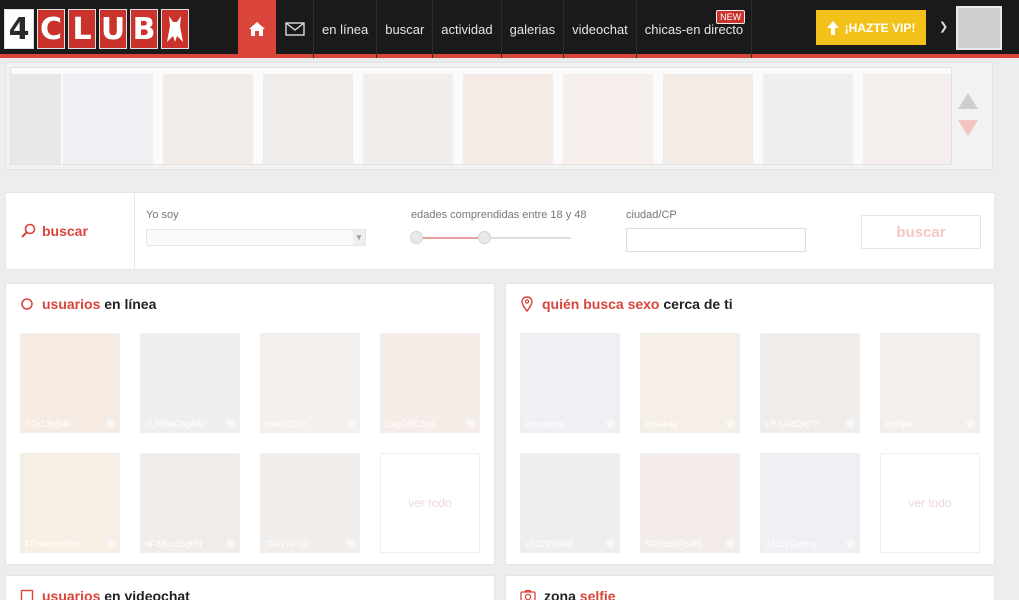 Image resolution: width=1019 pixels, height=600 pixels. I want to click on search-button: buscar, so click(921, 232).